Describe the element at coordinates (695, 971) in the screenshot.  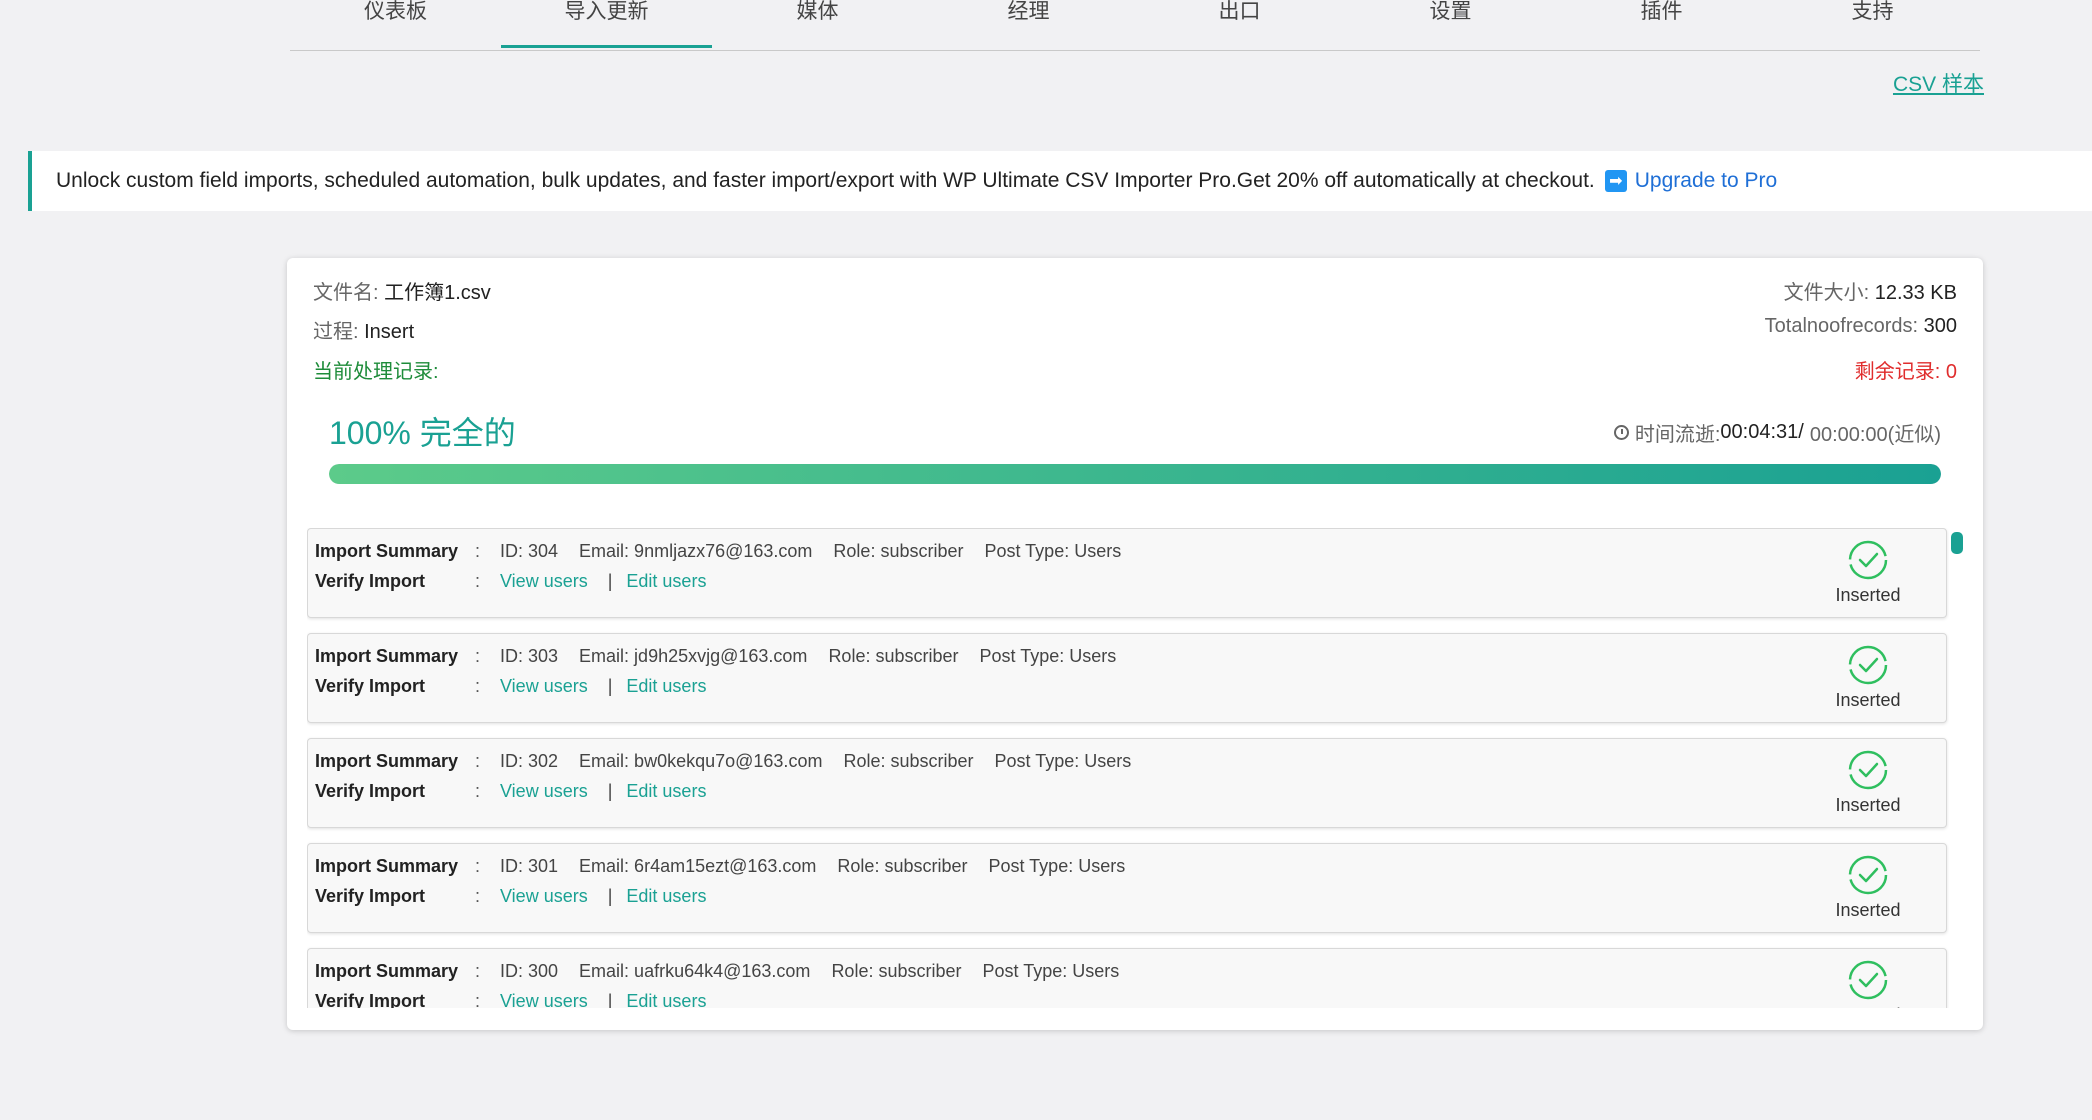
I see `entry-email: Email: uafrku64k4@163.com` at that location.